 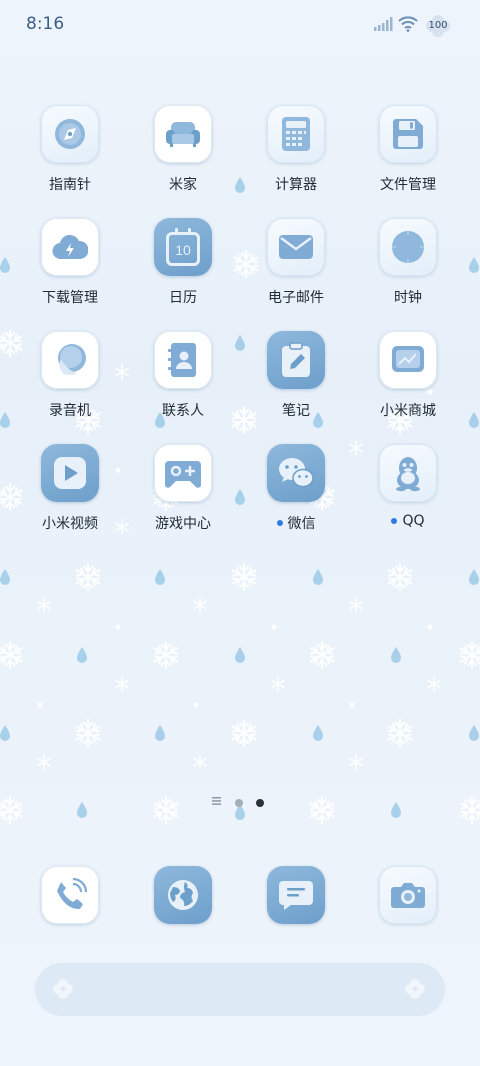 What do you see at coordinates (70, 411) in the screenshot?
I see `app-label: 录音机` at bounding box center [70, 411].